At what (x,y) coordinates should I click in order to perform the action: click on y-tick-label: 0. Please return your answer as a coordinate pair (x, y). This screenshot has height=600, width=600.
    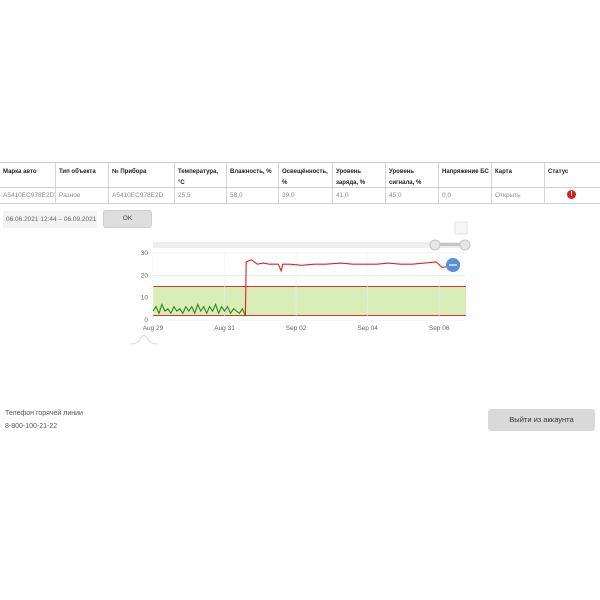
    Looking at the image, I should click on (146, 320).